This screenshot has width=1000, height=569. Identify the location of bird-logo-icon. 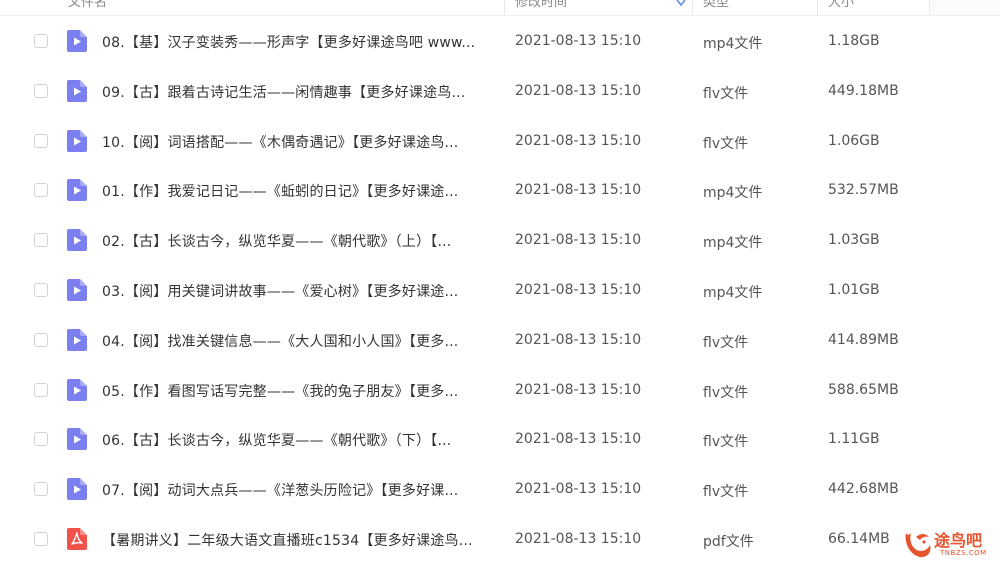
(918, 545).